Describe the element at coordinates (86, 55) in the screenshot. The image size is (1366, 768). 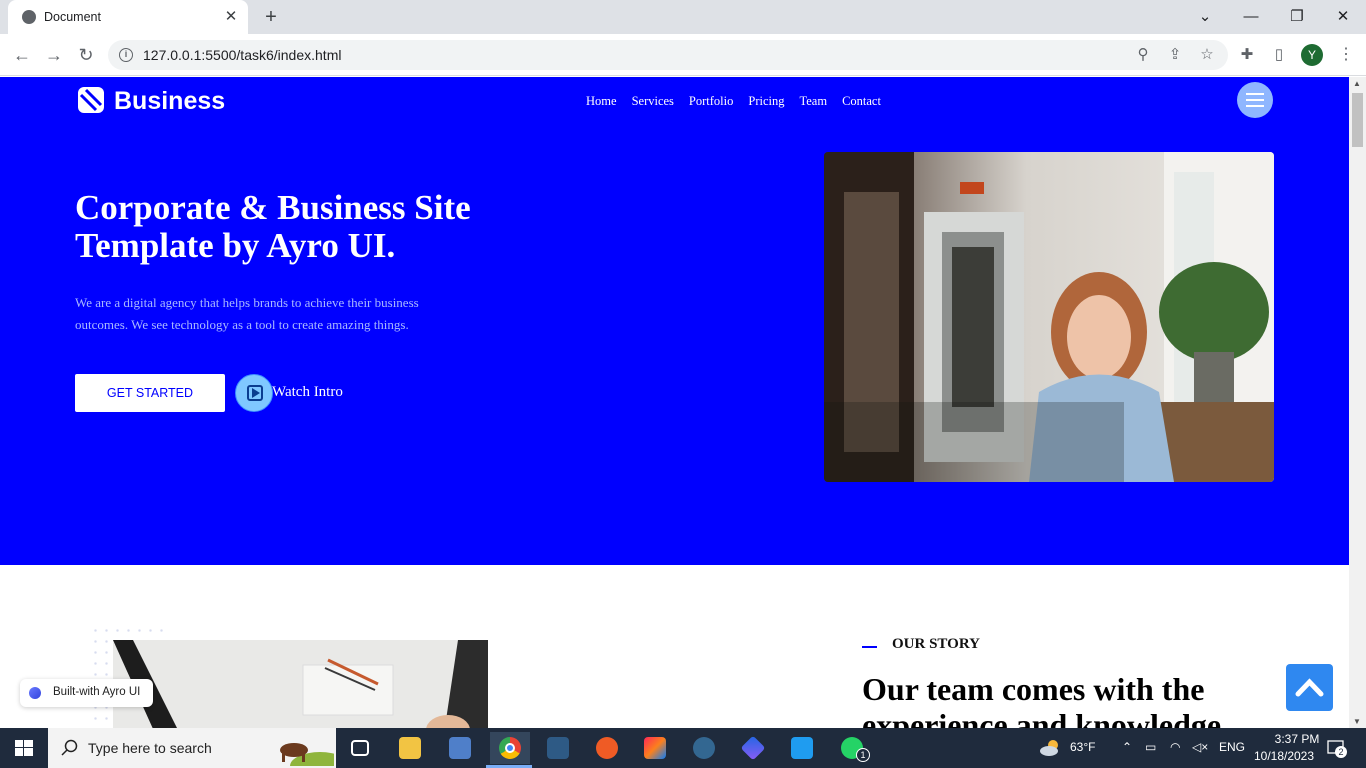
I see `reload-button: ↻` at that location.